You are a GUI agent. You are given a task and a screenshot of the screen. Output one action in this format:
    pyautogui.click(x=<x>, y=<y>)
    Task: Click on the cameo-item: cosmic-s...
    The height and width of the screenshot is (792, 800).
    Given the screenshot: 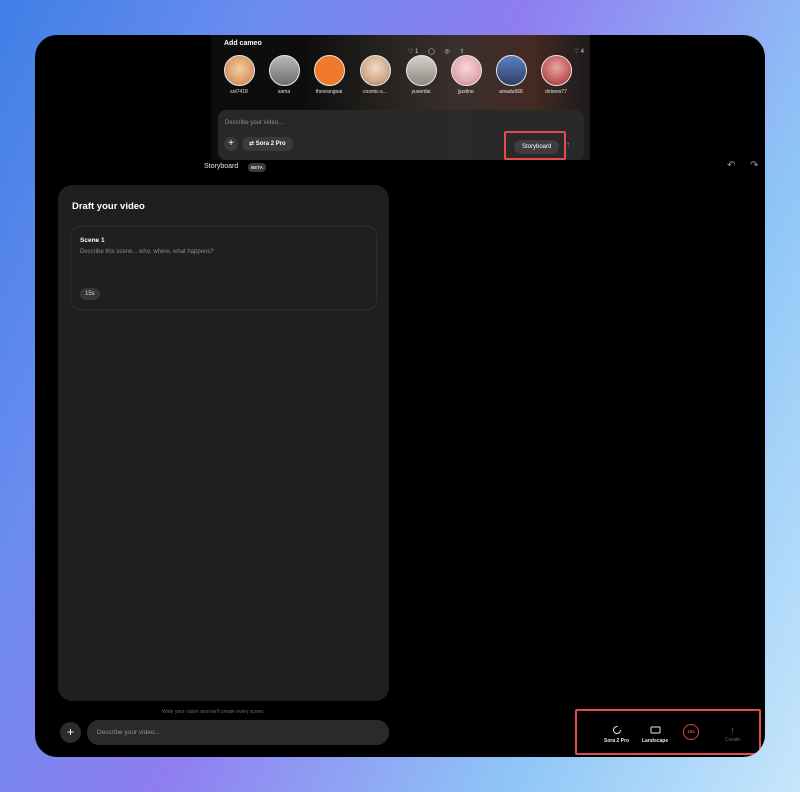 What is the action you would take?
    pyautogui.click(x=375, y=75)
    